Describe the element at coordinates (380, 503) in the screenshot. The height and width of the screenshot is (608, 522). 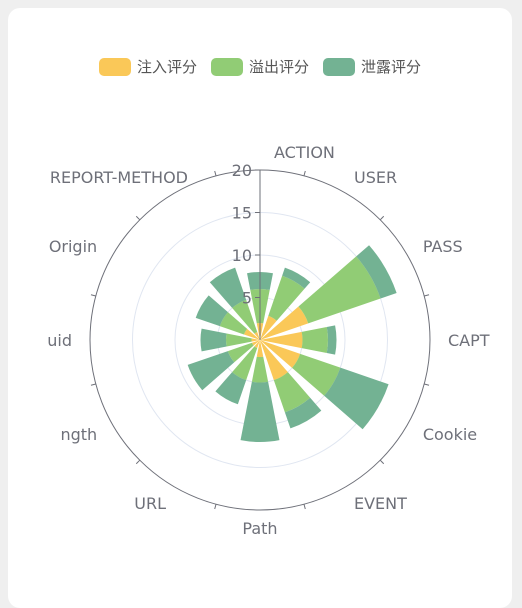
I see `category-label-5: EVENT` at that location.